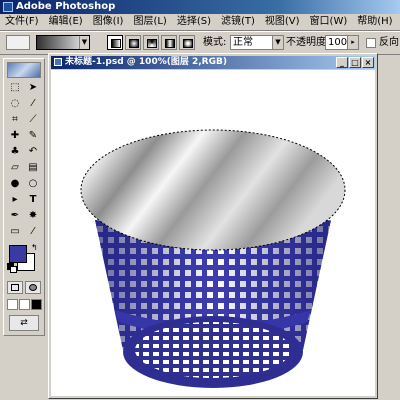  Describe the element at coordinates (308, 42) in the screenshot. I see `opacity-label: 不透明度:` at that location.